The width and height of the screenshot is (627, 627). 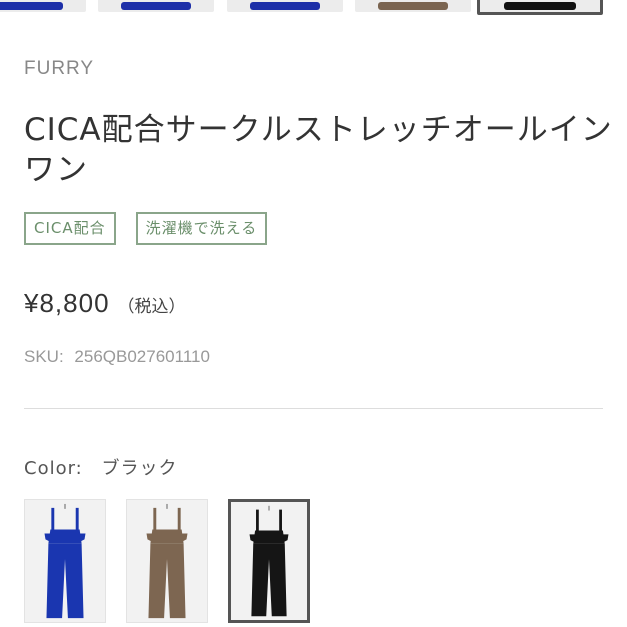 What do you see at coordinates (201, 228) in the screenshot?
I see `tag-machine-washable: 洗濯機で洗える` at bounding box center [201, 228].